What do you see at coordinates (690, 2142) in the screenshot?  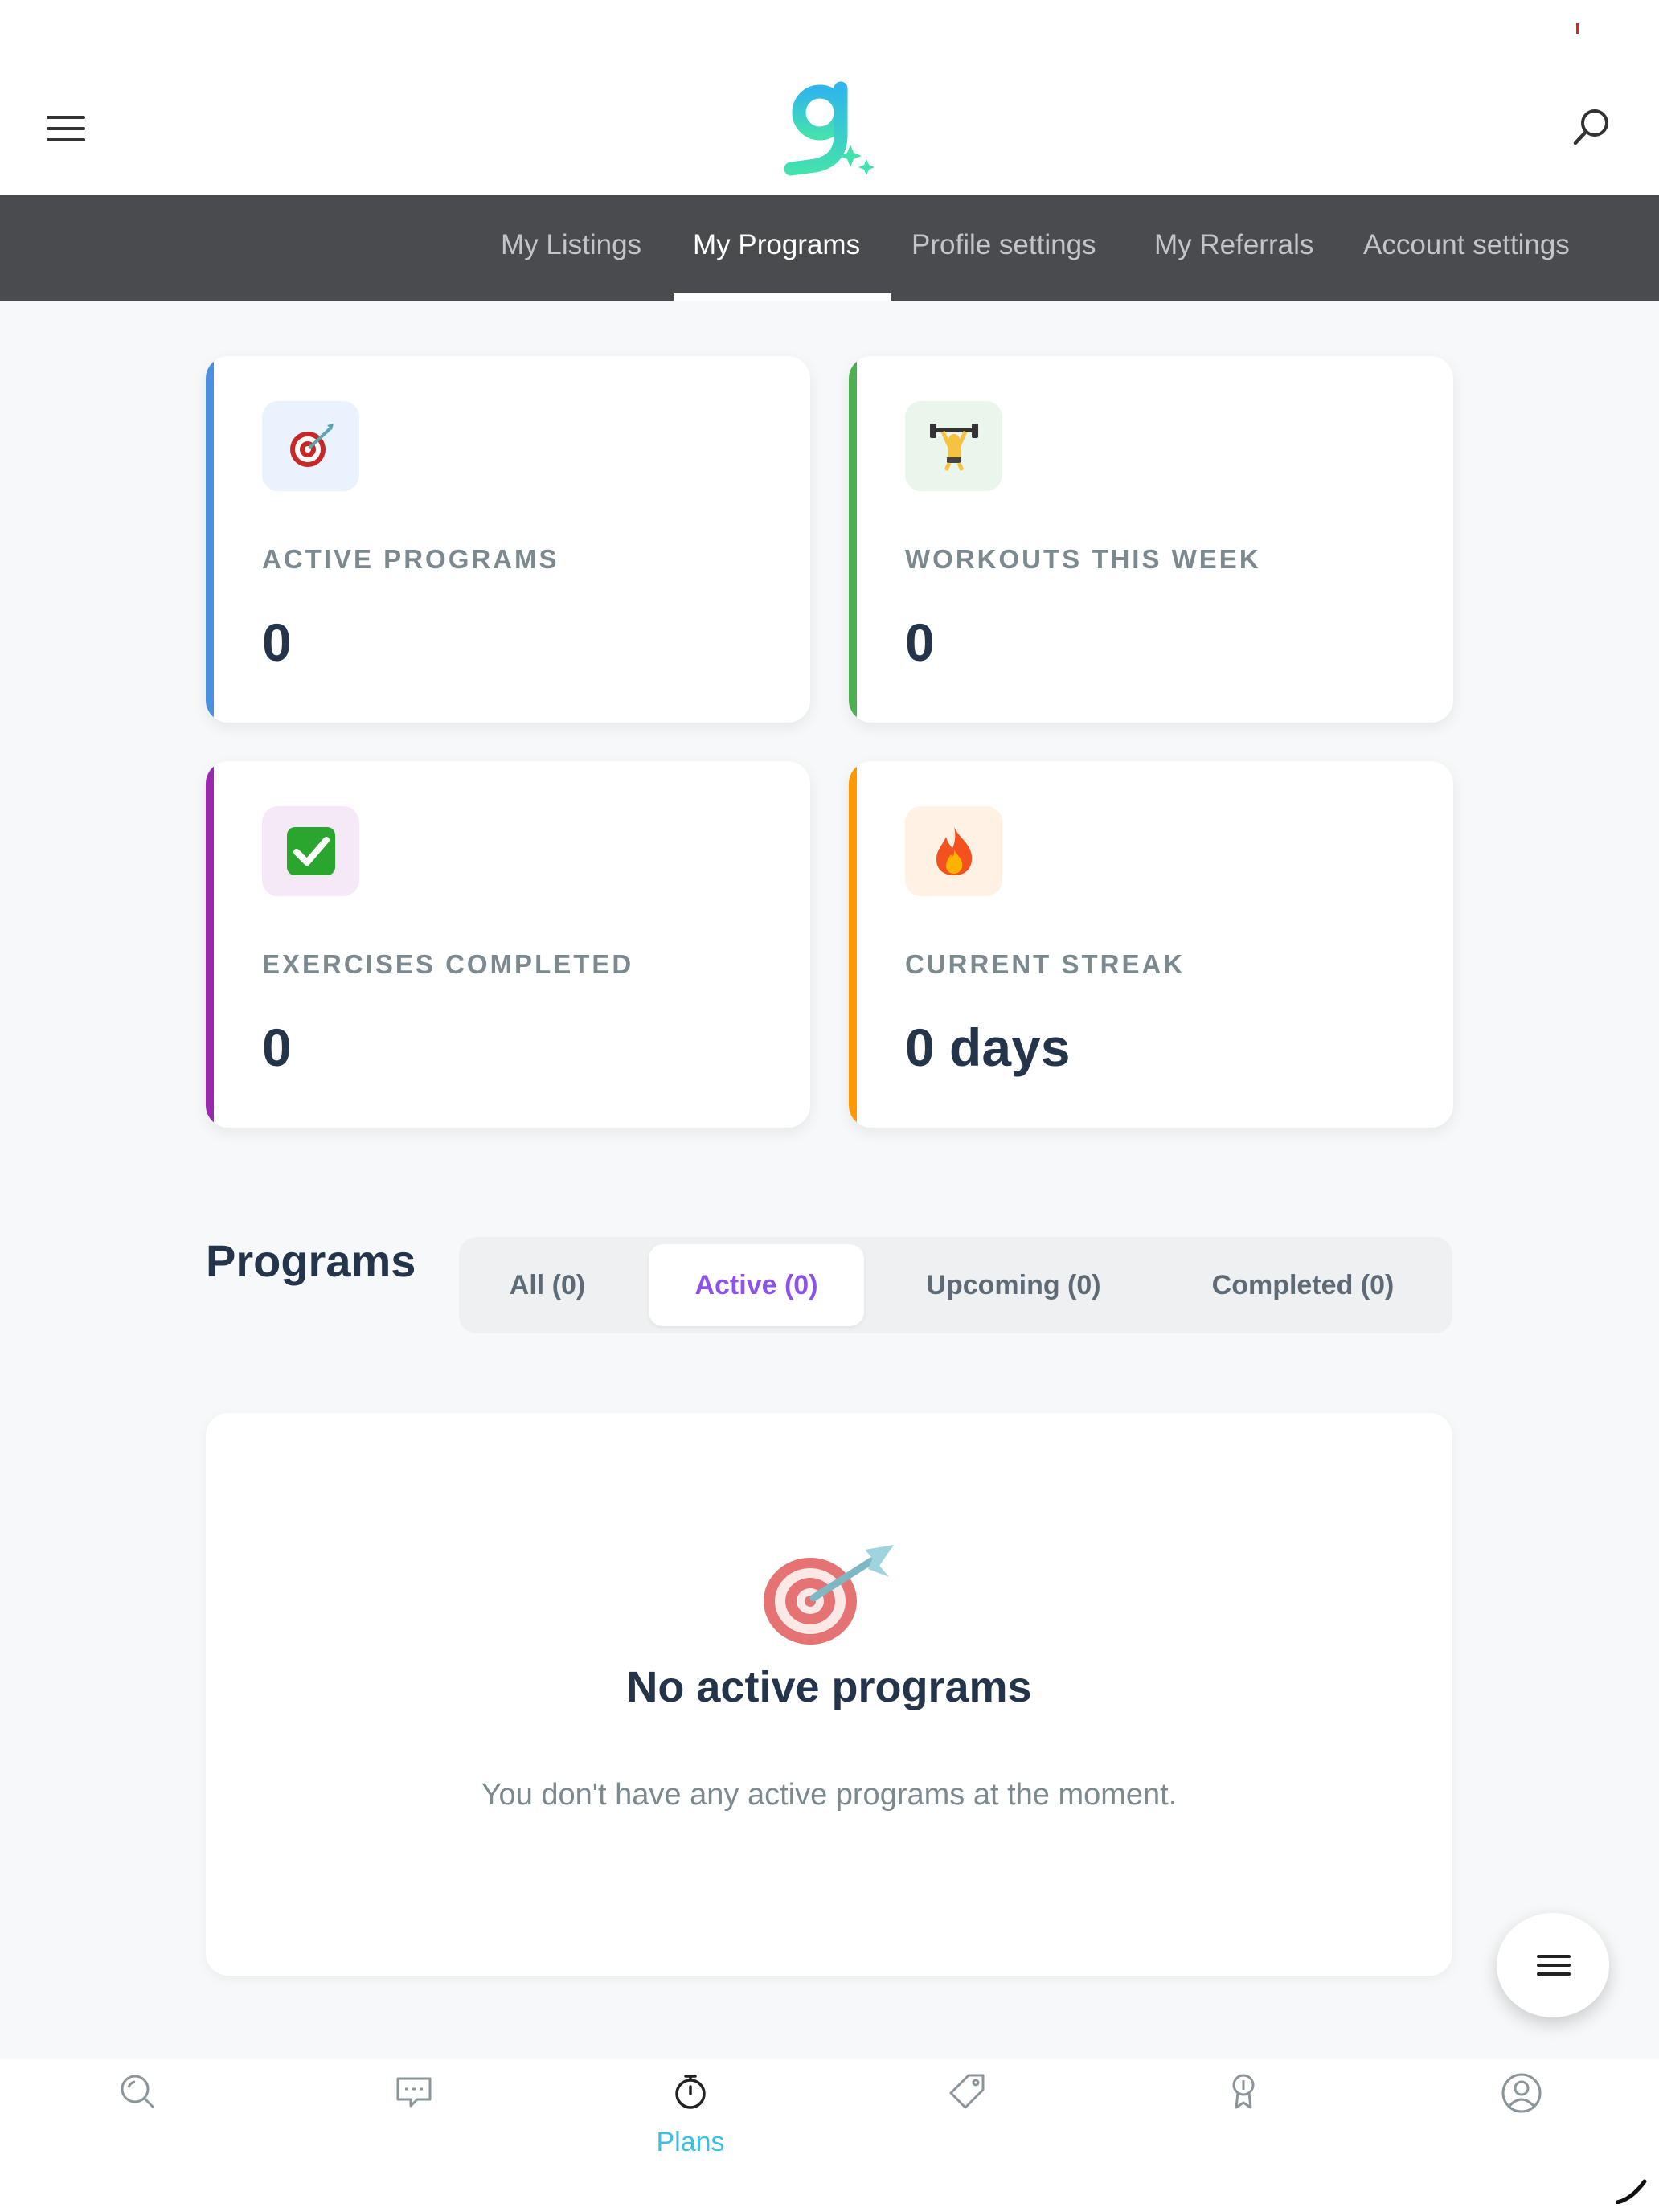 I see `bottom-nav-label: Plans` at bounding box center [690, 2142].